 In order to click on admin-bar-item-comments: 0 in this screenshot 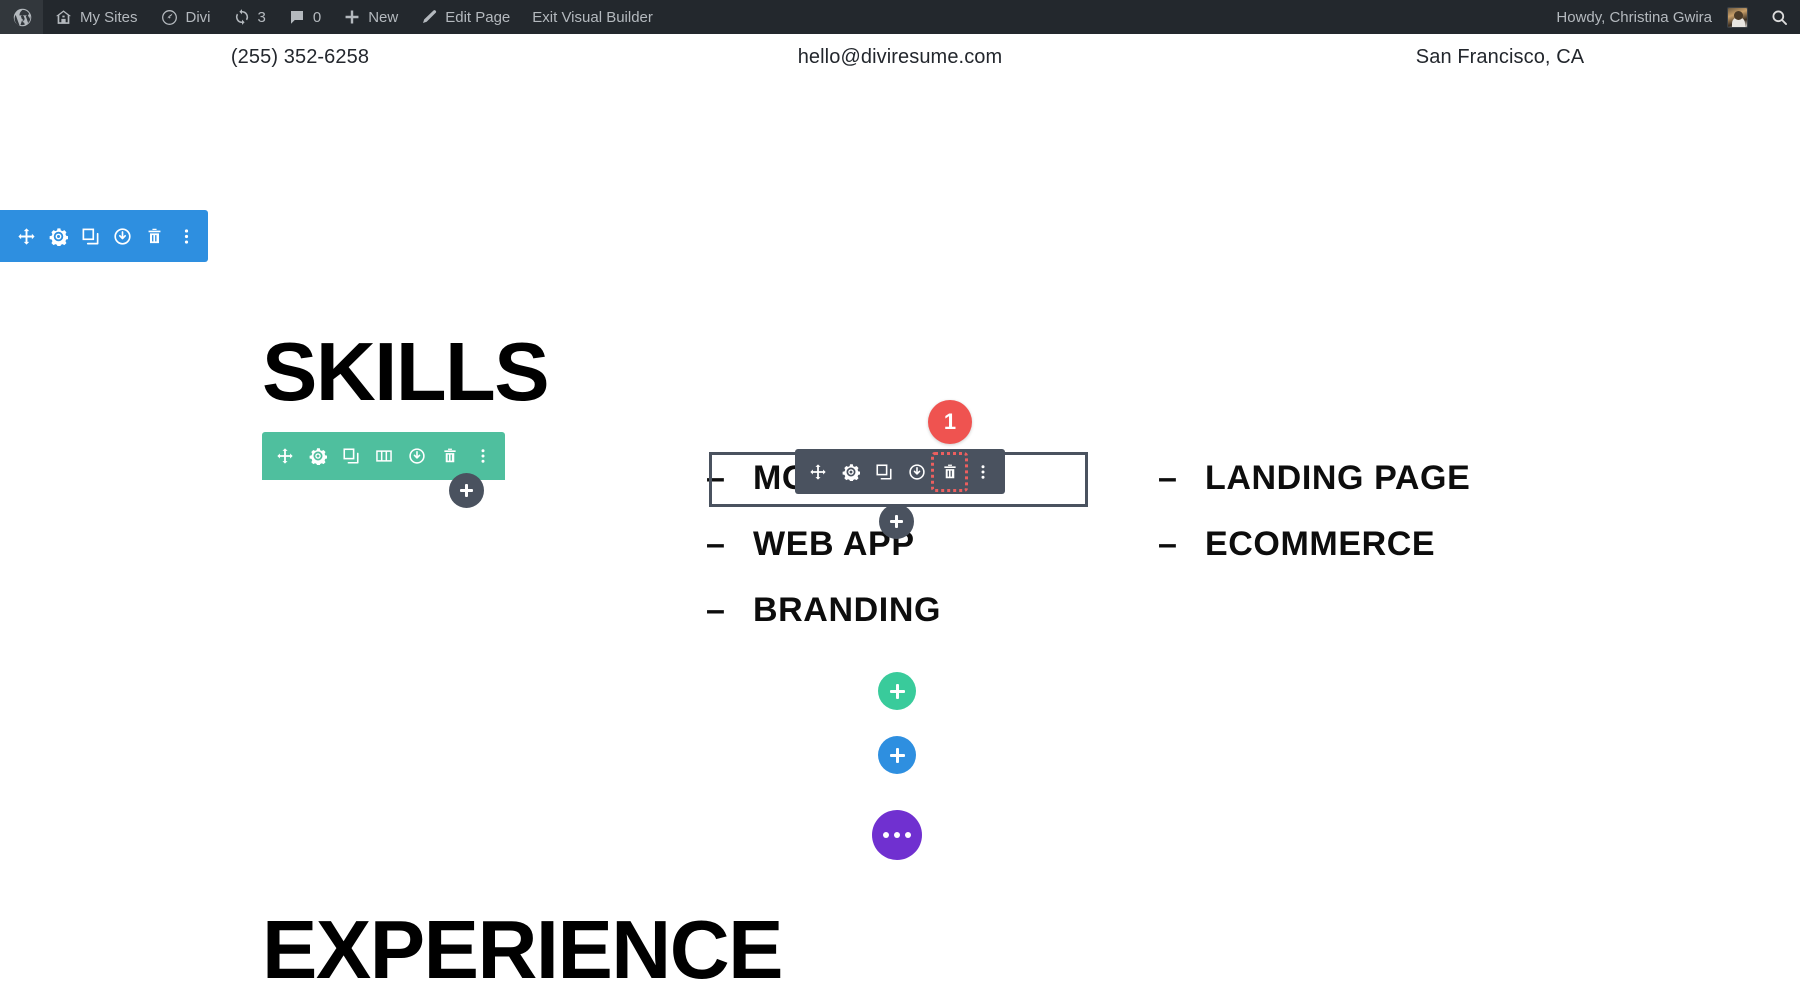, I will do `click(304, 17)`.